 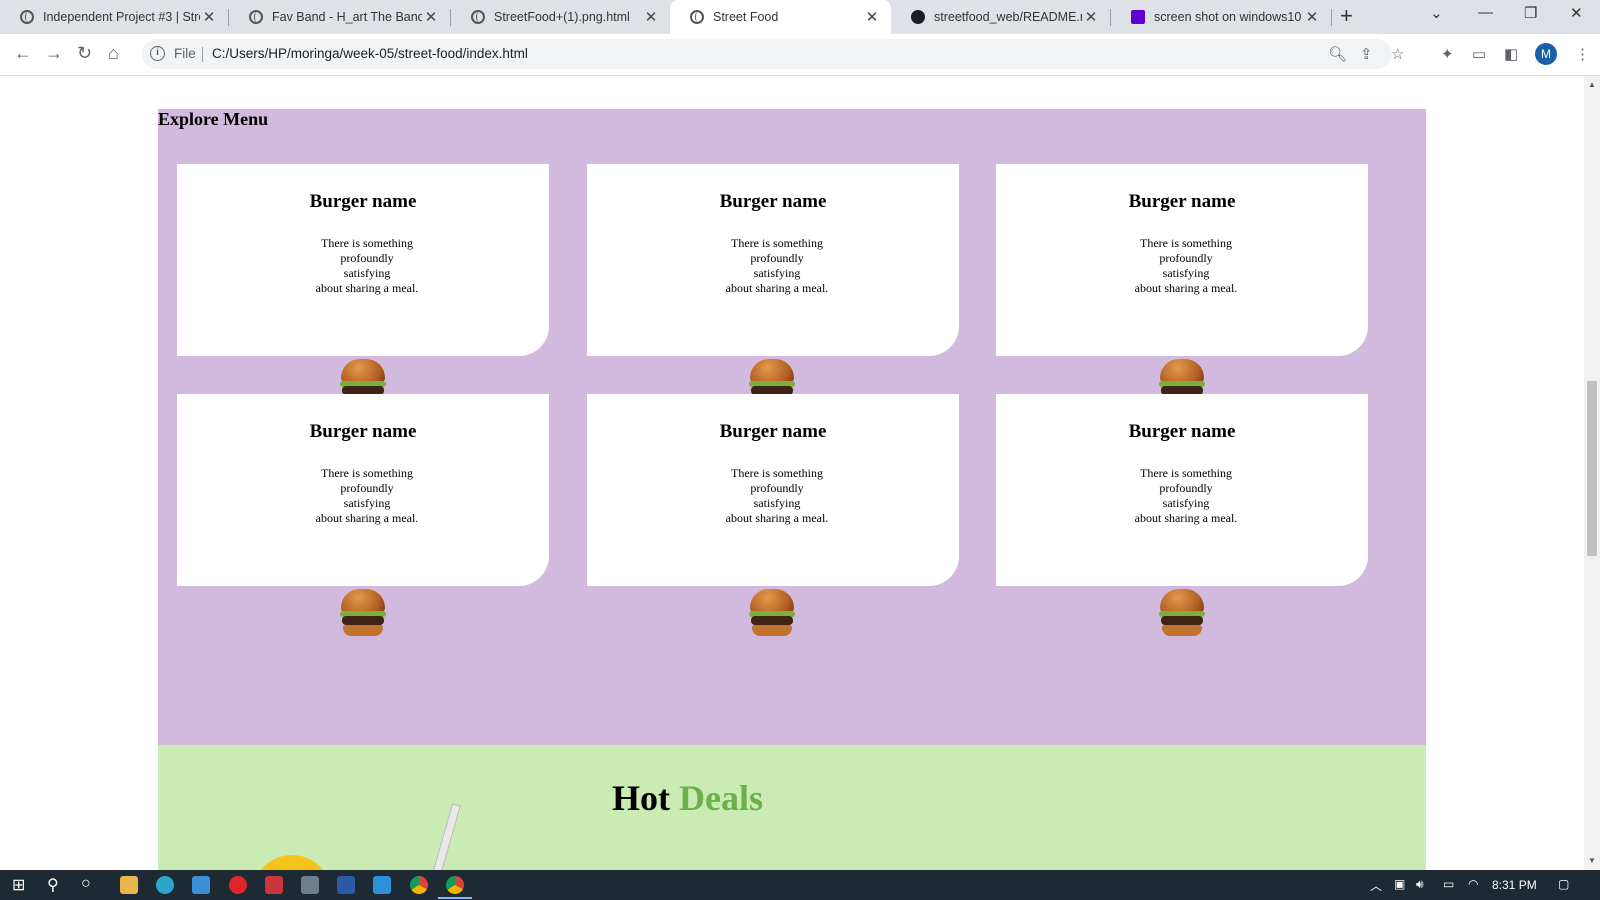 What do you see at coordinates (1473, 884) in the screenshot?
I see `wifi-icon: ◠` at bounding box center [1473, 884].